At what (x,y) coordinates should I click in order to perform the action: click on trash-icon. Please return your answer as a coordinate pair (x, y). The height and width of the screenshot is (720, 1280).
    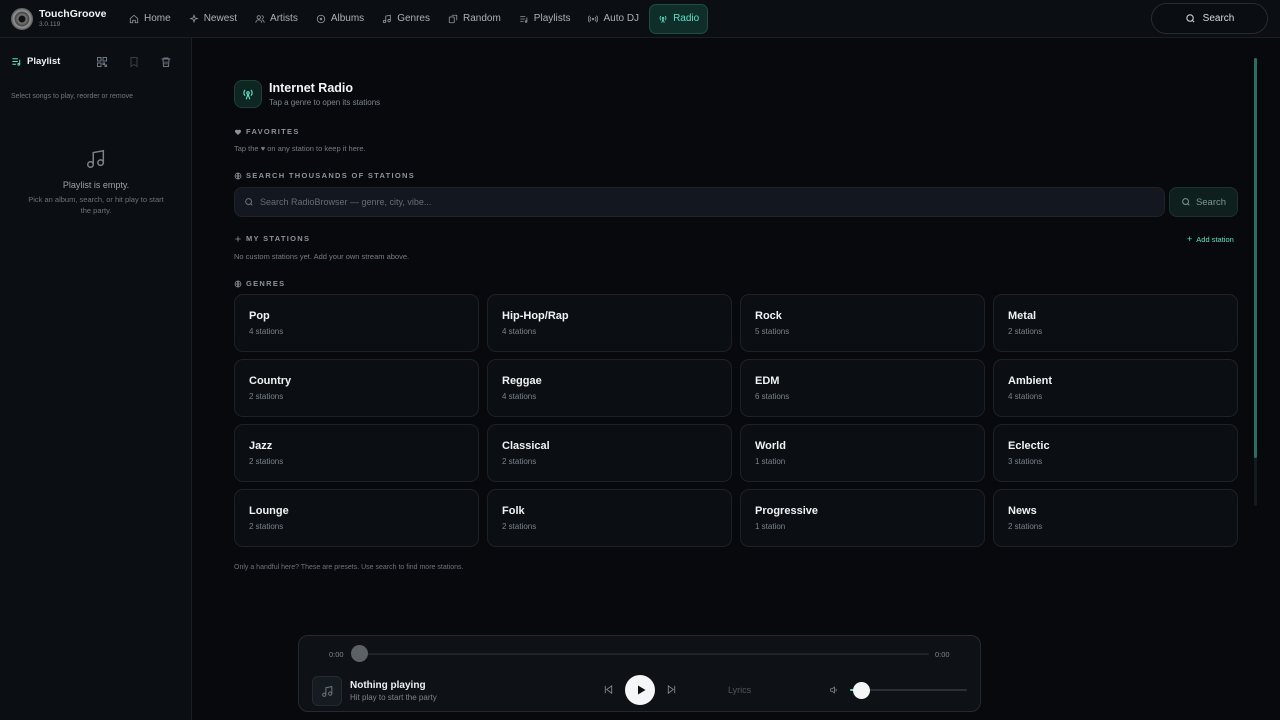
    Looking at the image, I should click on (166, 62).